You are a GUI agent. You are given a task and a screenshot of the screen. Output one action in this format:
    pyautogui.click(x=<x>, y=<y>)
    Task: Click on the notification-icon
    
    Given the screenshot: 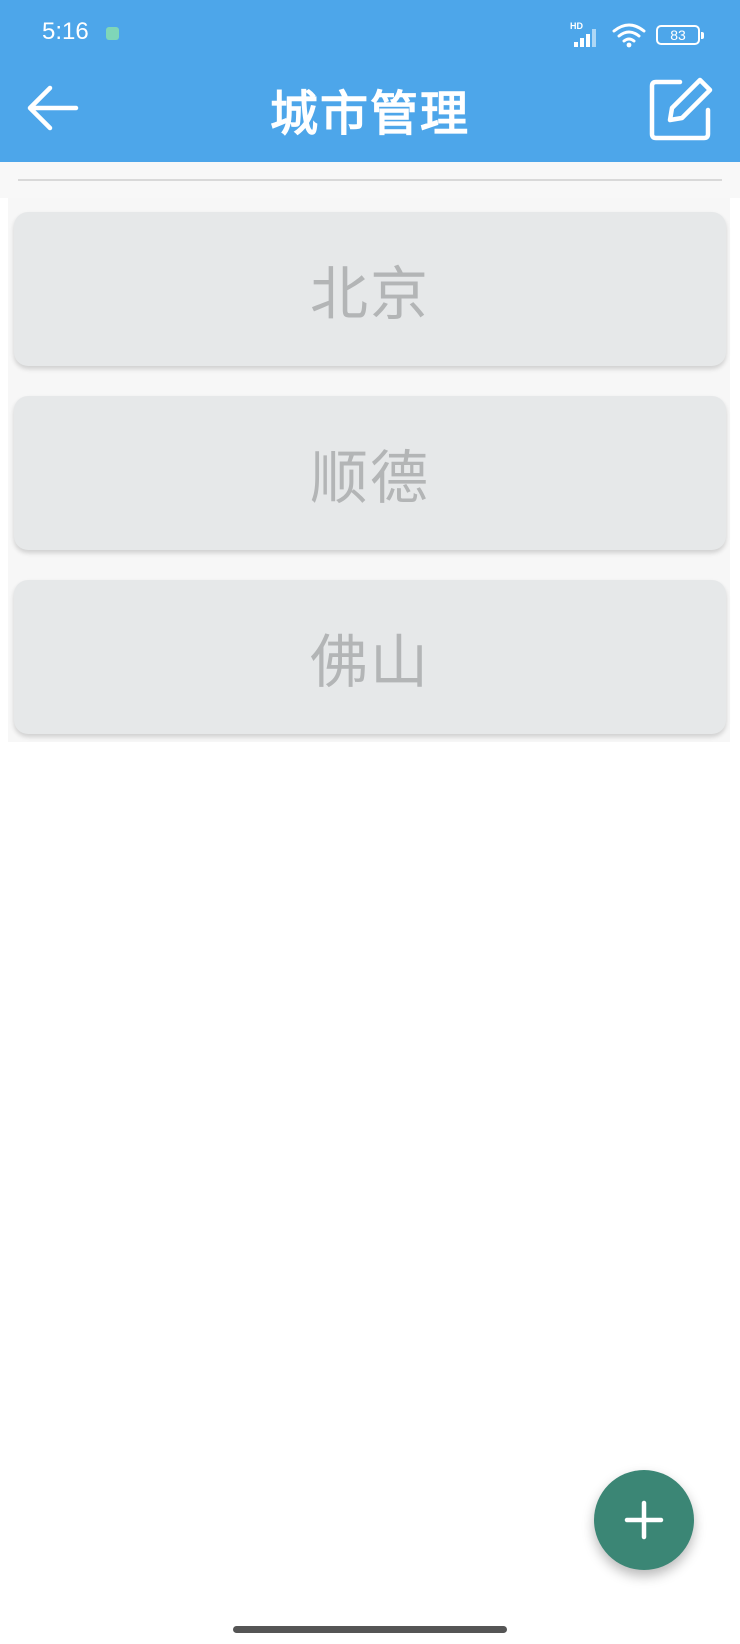 What is the action you would take?
    pyautogui.click(x=112, y=33)
    